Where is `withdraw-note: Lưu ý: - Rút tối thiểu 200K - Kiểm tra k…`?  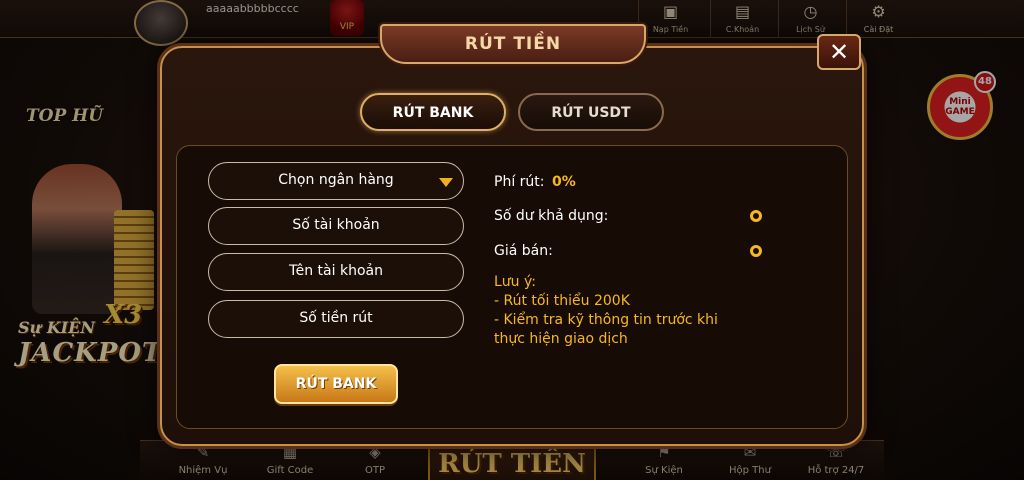
withdraw-note: Lưu ý: - Rút tối thiểu 200K - Kiểm tra k… is located at coordinates (639, 311).